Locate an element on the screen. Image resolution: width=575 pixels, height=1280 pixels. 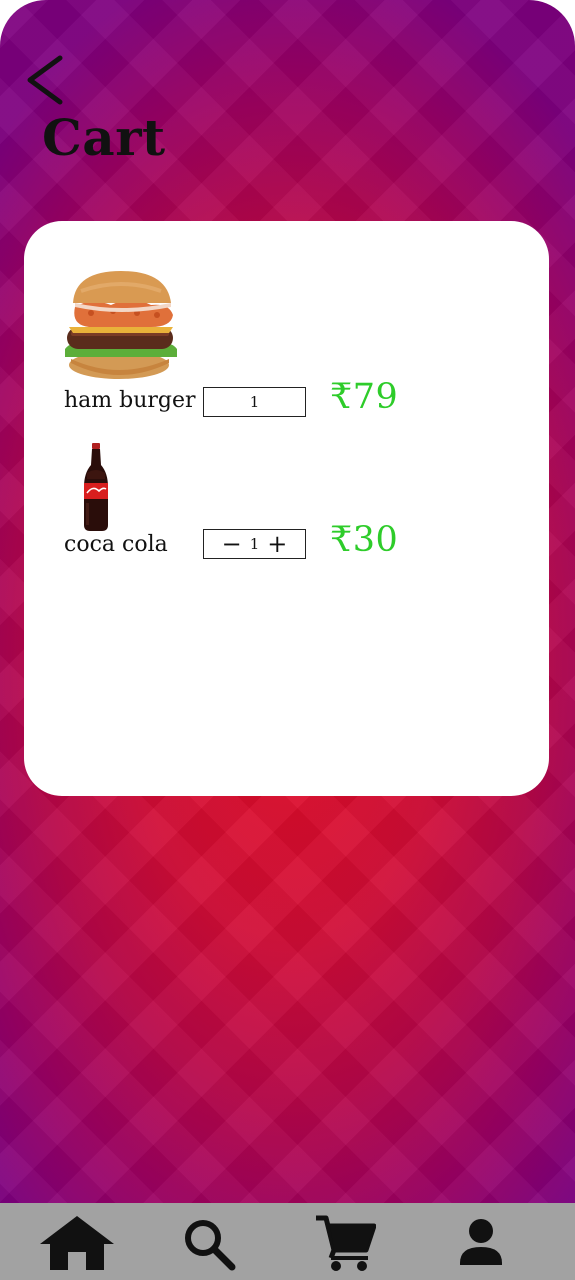
quantity-stepper: − 1 + is located at coordinates (254, 544).